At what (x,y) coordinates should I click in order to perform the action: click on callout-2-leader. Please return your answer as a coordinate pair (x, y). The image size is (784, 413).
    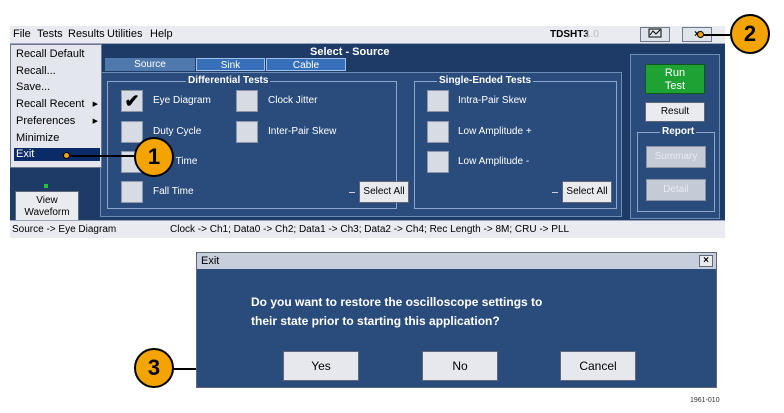
    Looking at the image, I should click on (715, 35).